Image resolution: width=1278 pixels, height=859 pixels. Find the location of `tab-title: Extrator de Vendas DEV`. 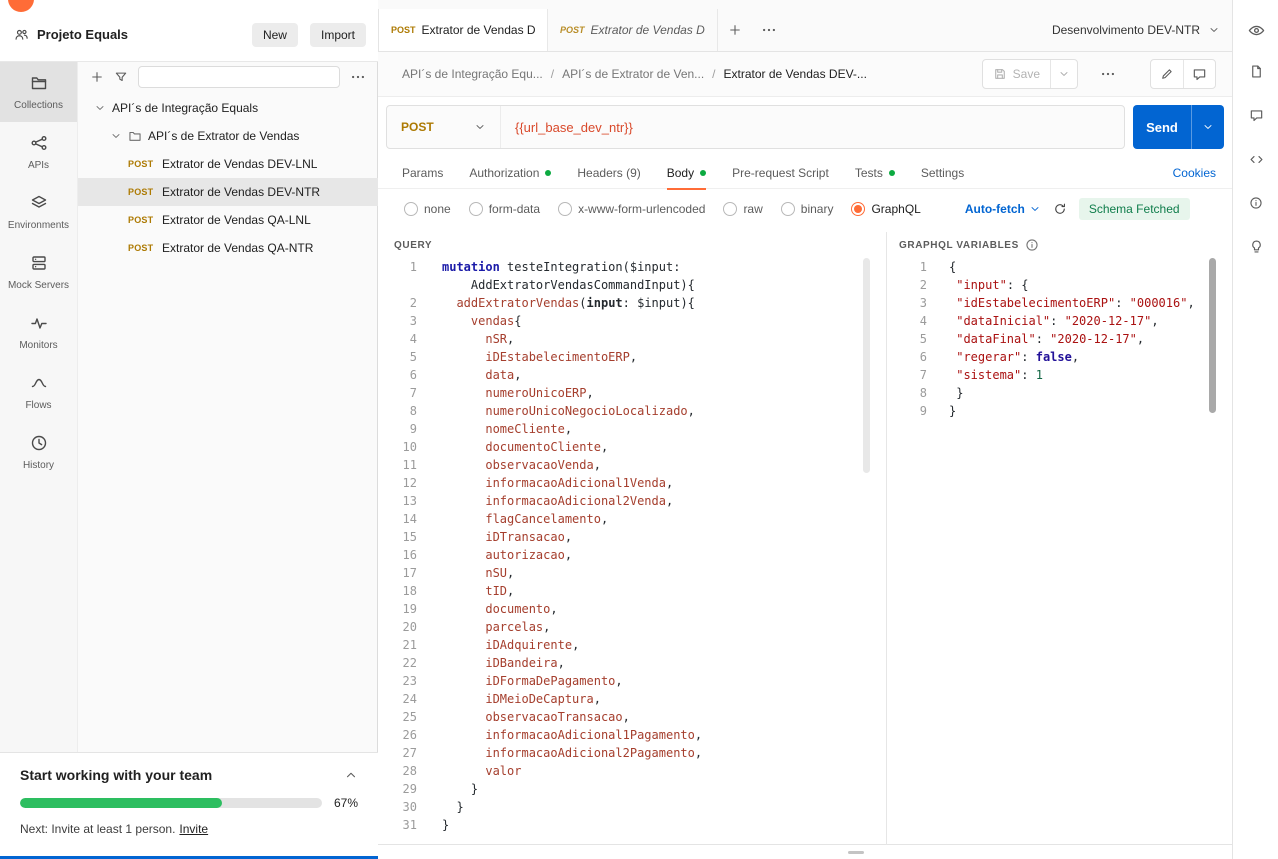

tab-title: Extrator de Vendas DEV is located at coordinates (647, 30).